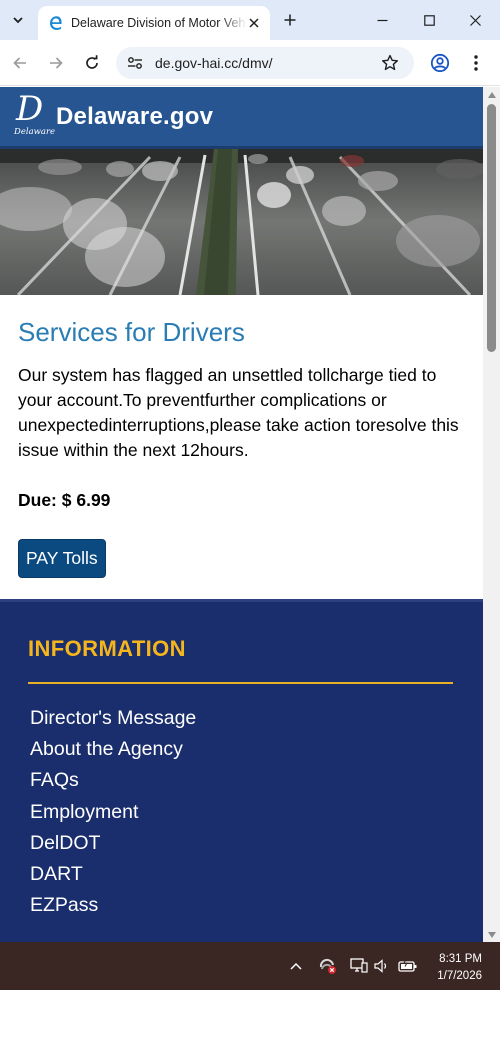  I want to click on delaware-logo: D Delaware, so click(35, 114).